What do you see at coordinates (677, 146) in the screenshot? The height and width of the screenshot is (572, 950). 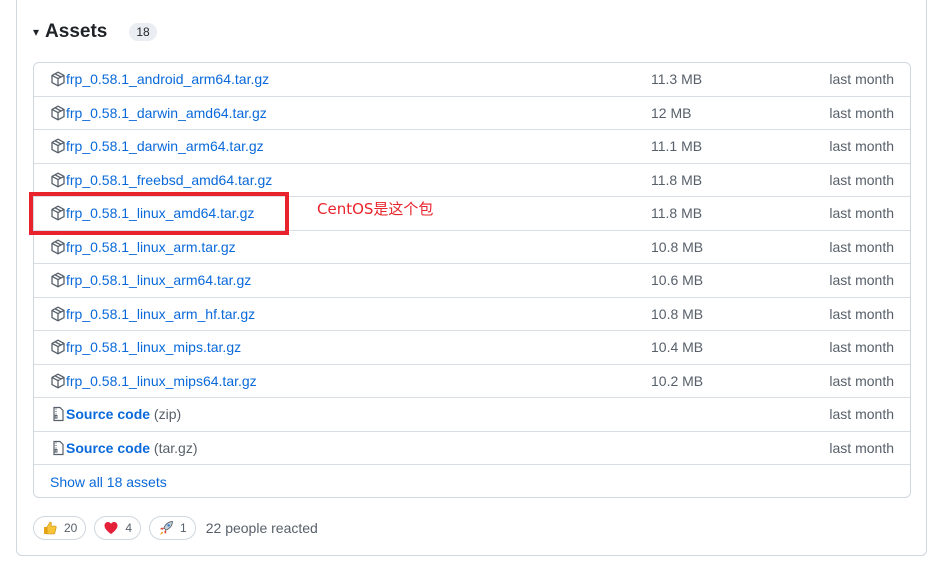 I see `asset-size: 11.1 MB` at bounding box center [677, 146].